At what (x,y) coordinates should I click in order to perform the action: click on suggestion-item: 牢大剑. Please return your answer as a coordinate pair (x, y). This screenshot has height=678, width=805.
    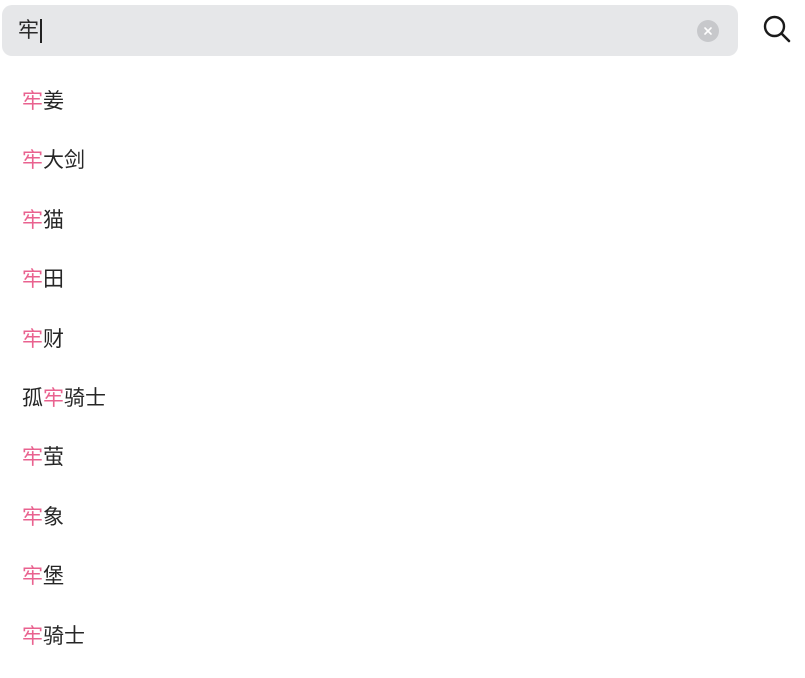
    Looking at the image, I should click on (402, 160).